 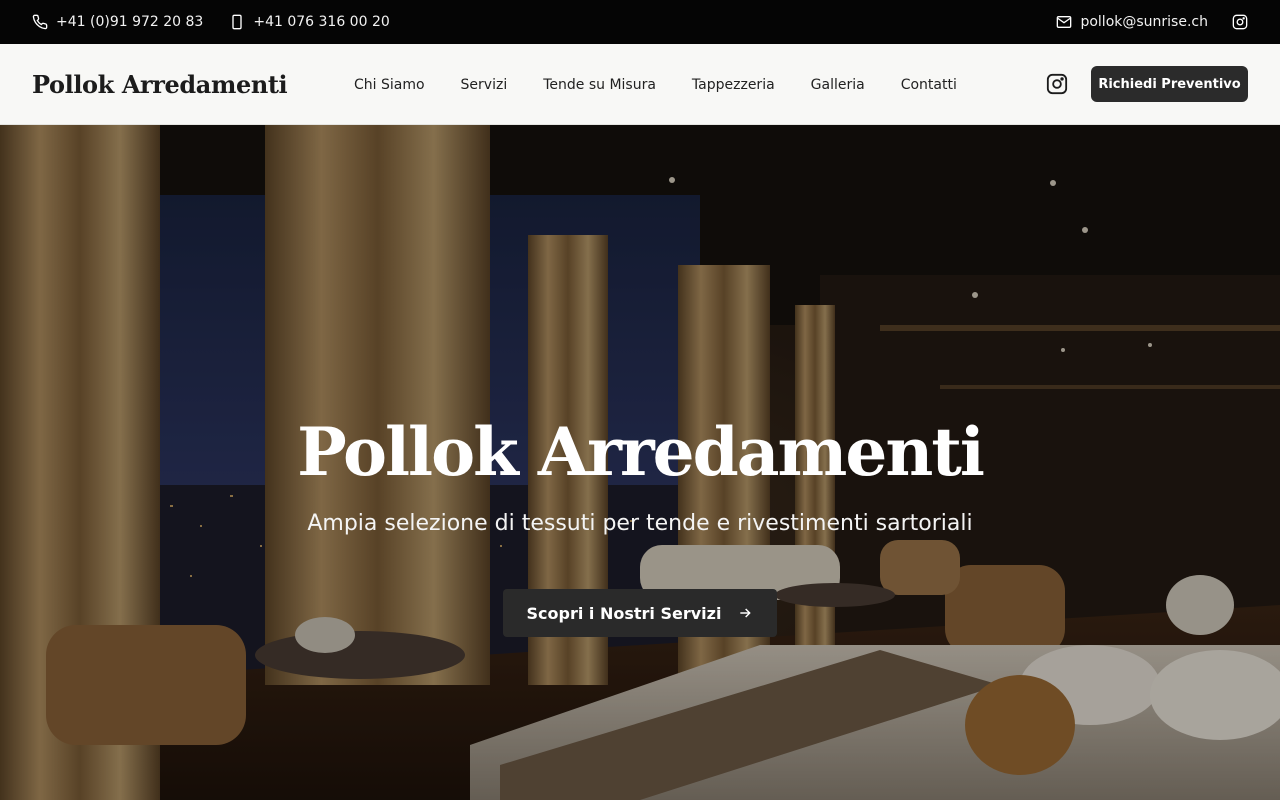 I want to click on discover-services-label: Scopri i Nostri Servizi, so click(x=624, y=613).